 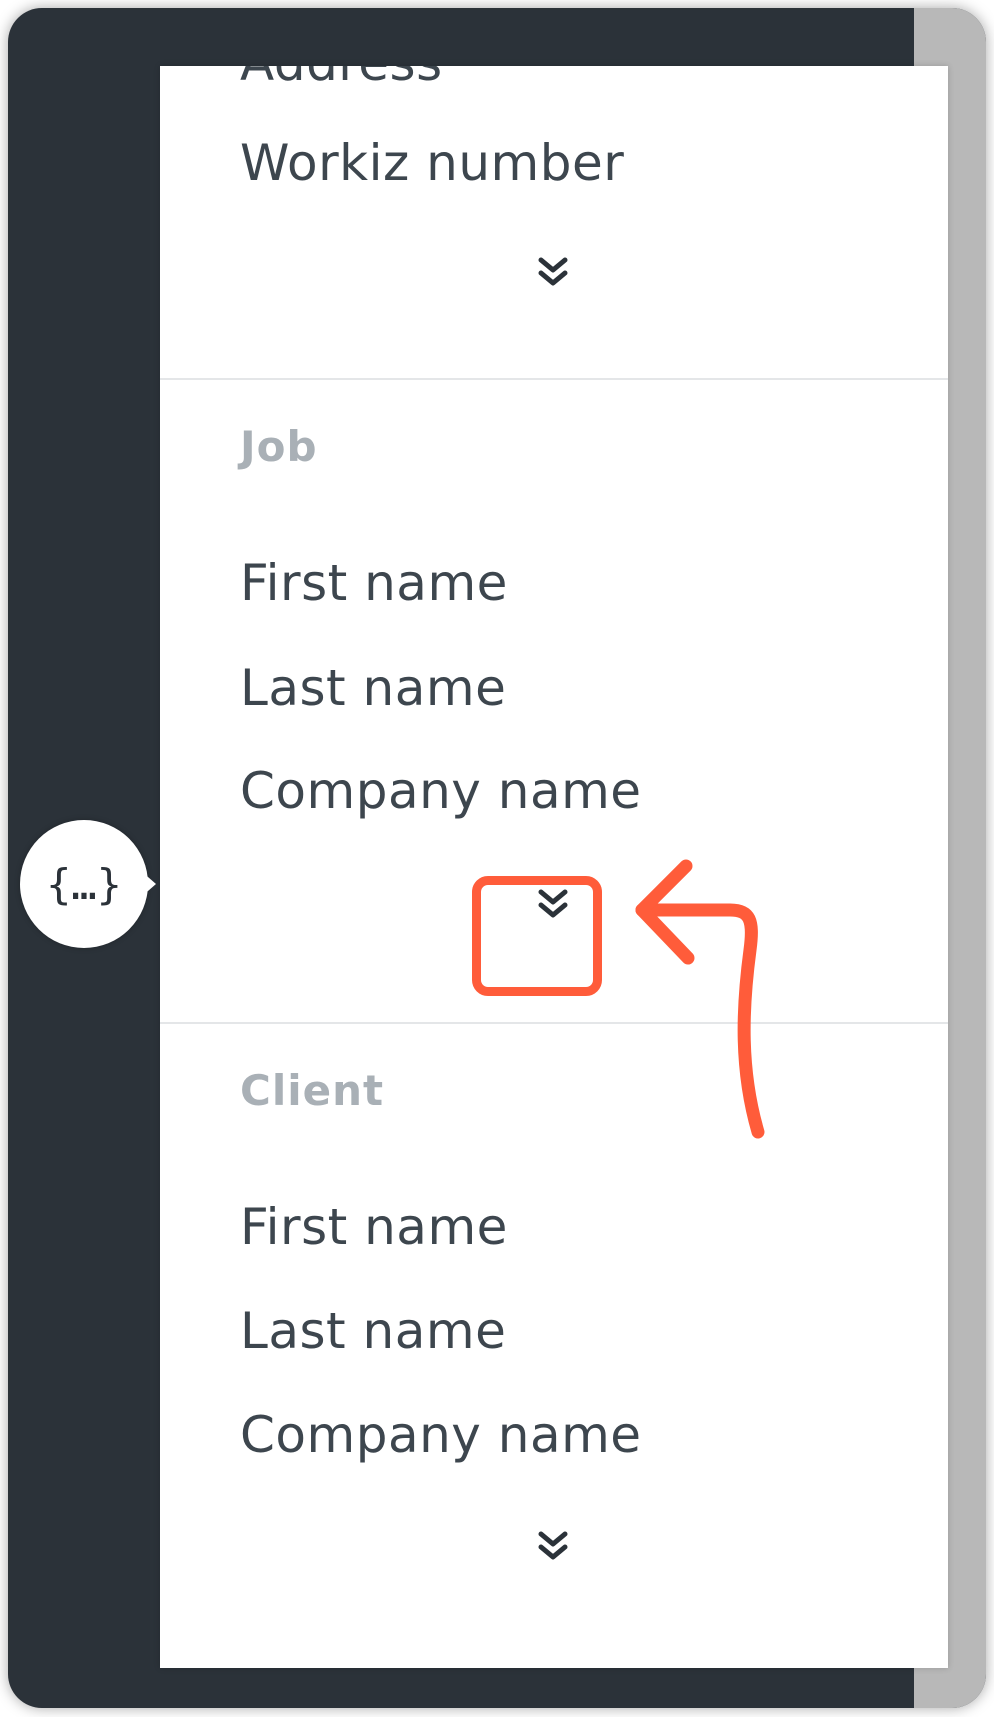 What do you see at coordinates (279, 446) in the screenshot?
I see `section-heading-job: Job` at bounding box center [279, 446].